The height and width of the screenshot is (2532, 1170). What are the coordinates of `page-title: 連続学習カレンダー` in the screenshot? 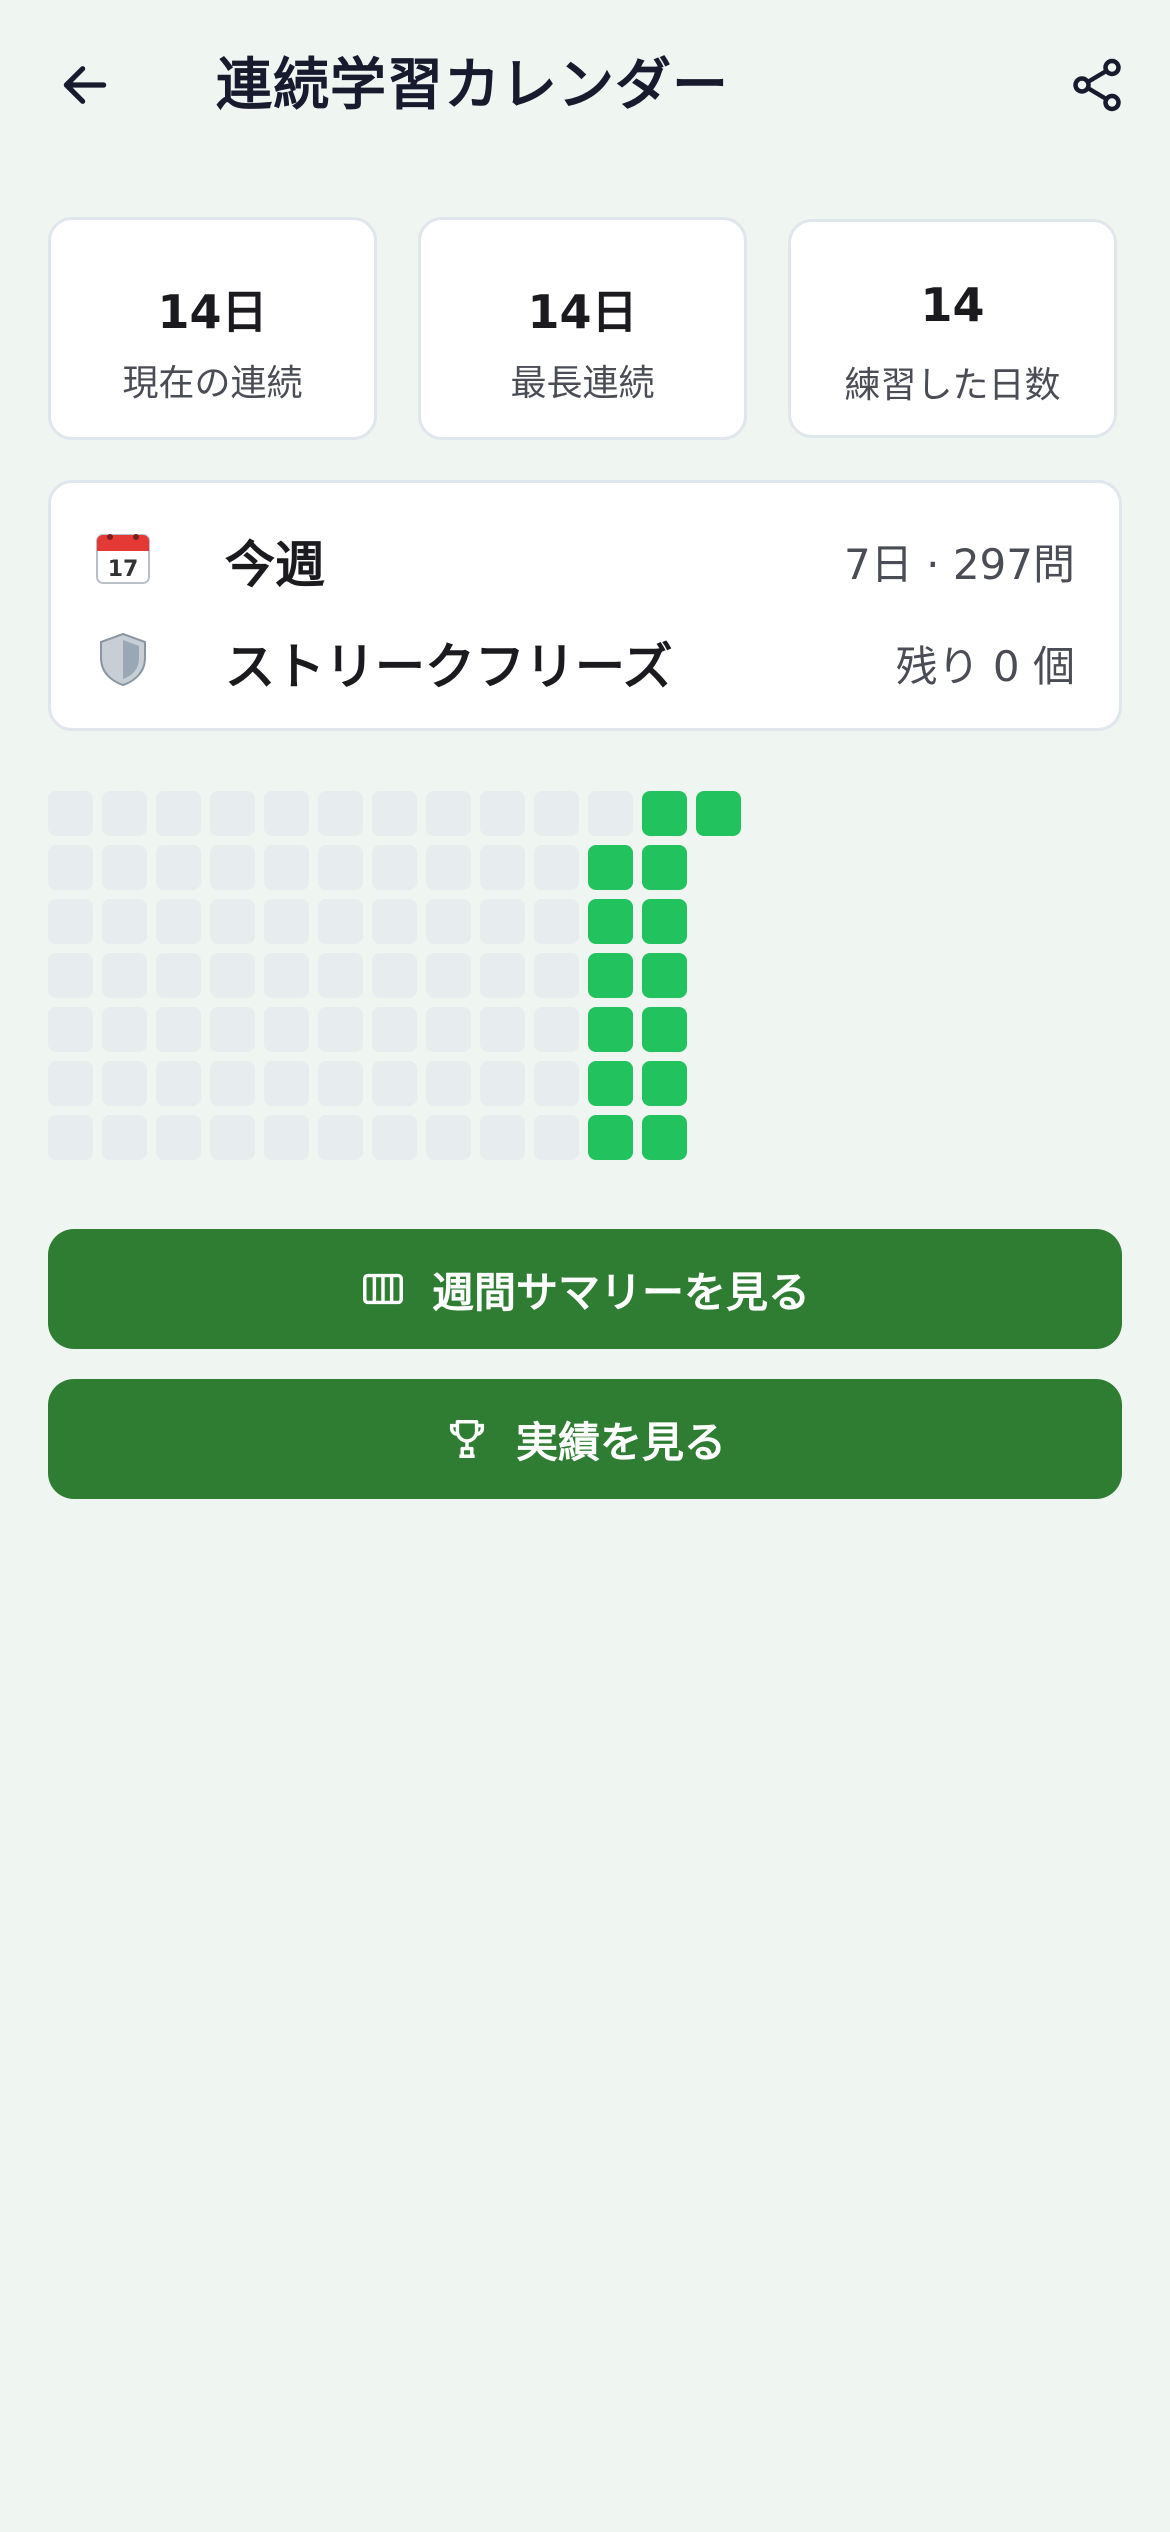 It's located at (472, 85).